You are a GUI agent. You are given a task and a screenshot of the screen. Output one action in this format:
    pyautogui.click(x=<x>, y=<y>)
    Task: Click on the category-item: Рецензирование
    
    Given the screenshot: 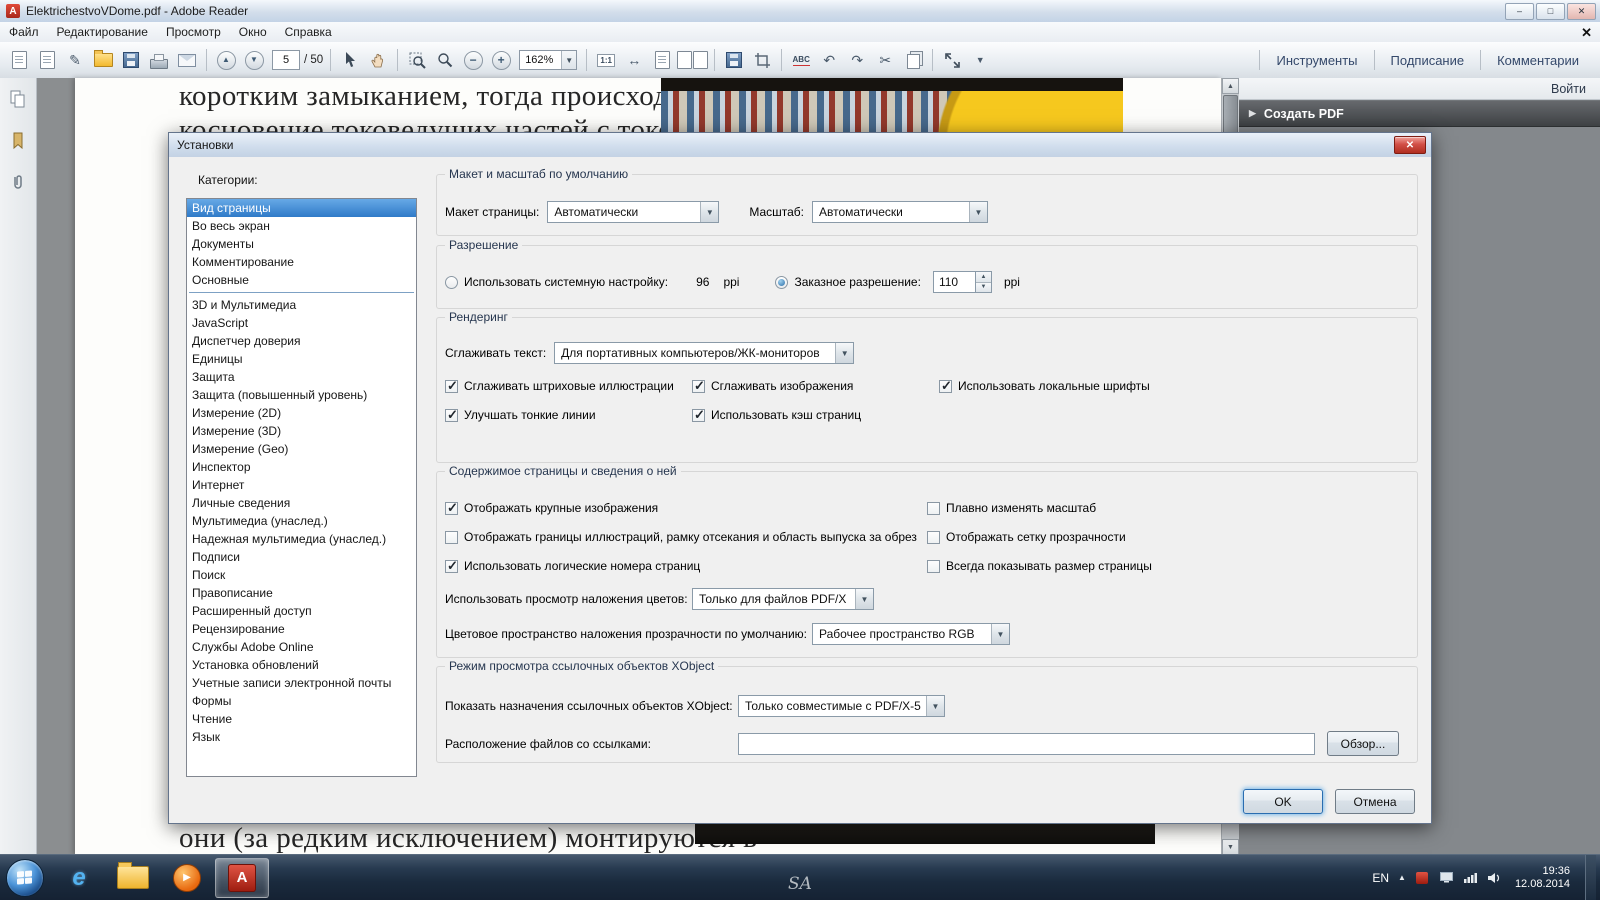 What is the action you would take?
    pyautogui.click(x=301, y=629)
    